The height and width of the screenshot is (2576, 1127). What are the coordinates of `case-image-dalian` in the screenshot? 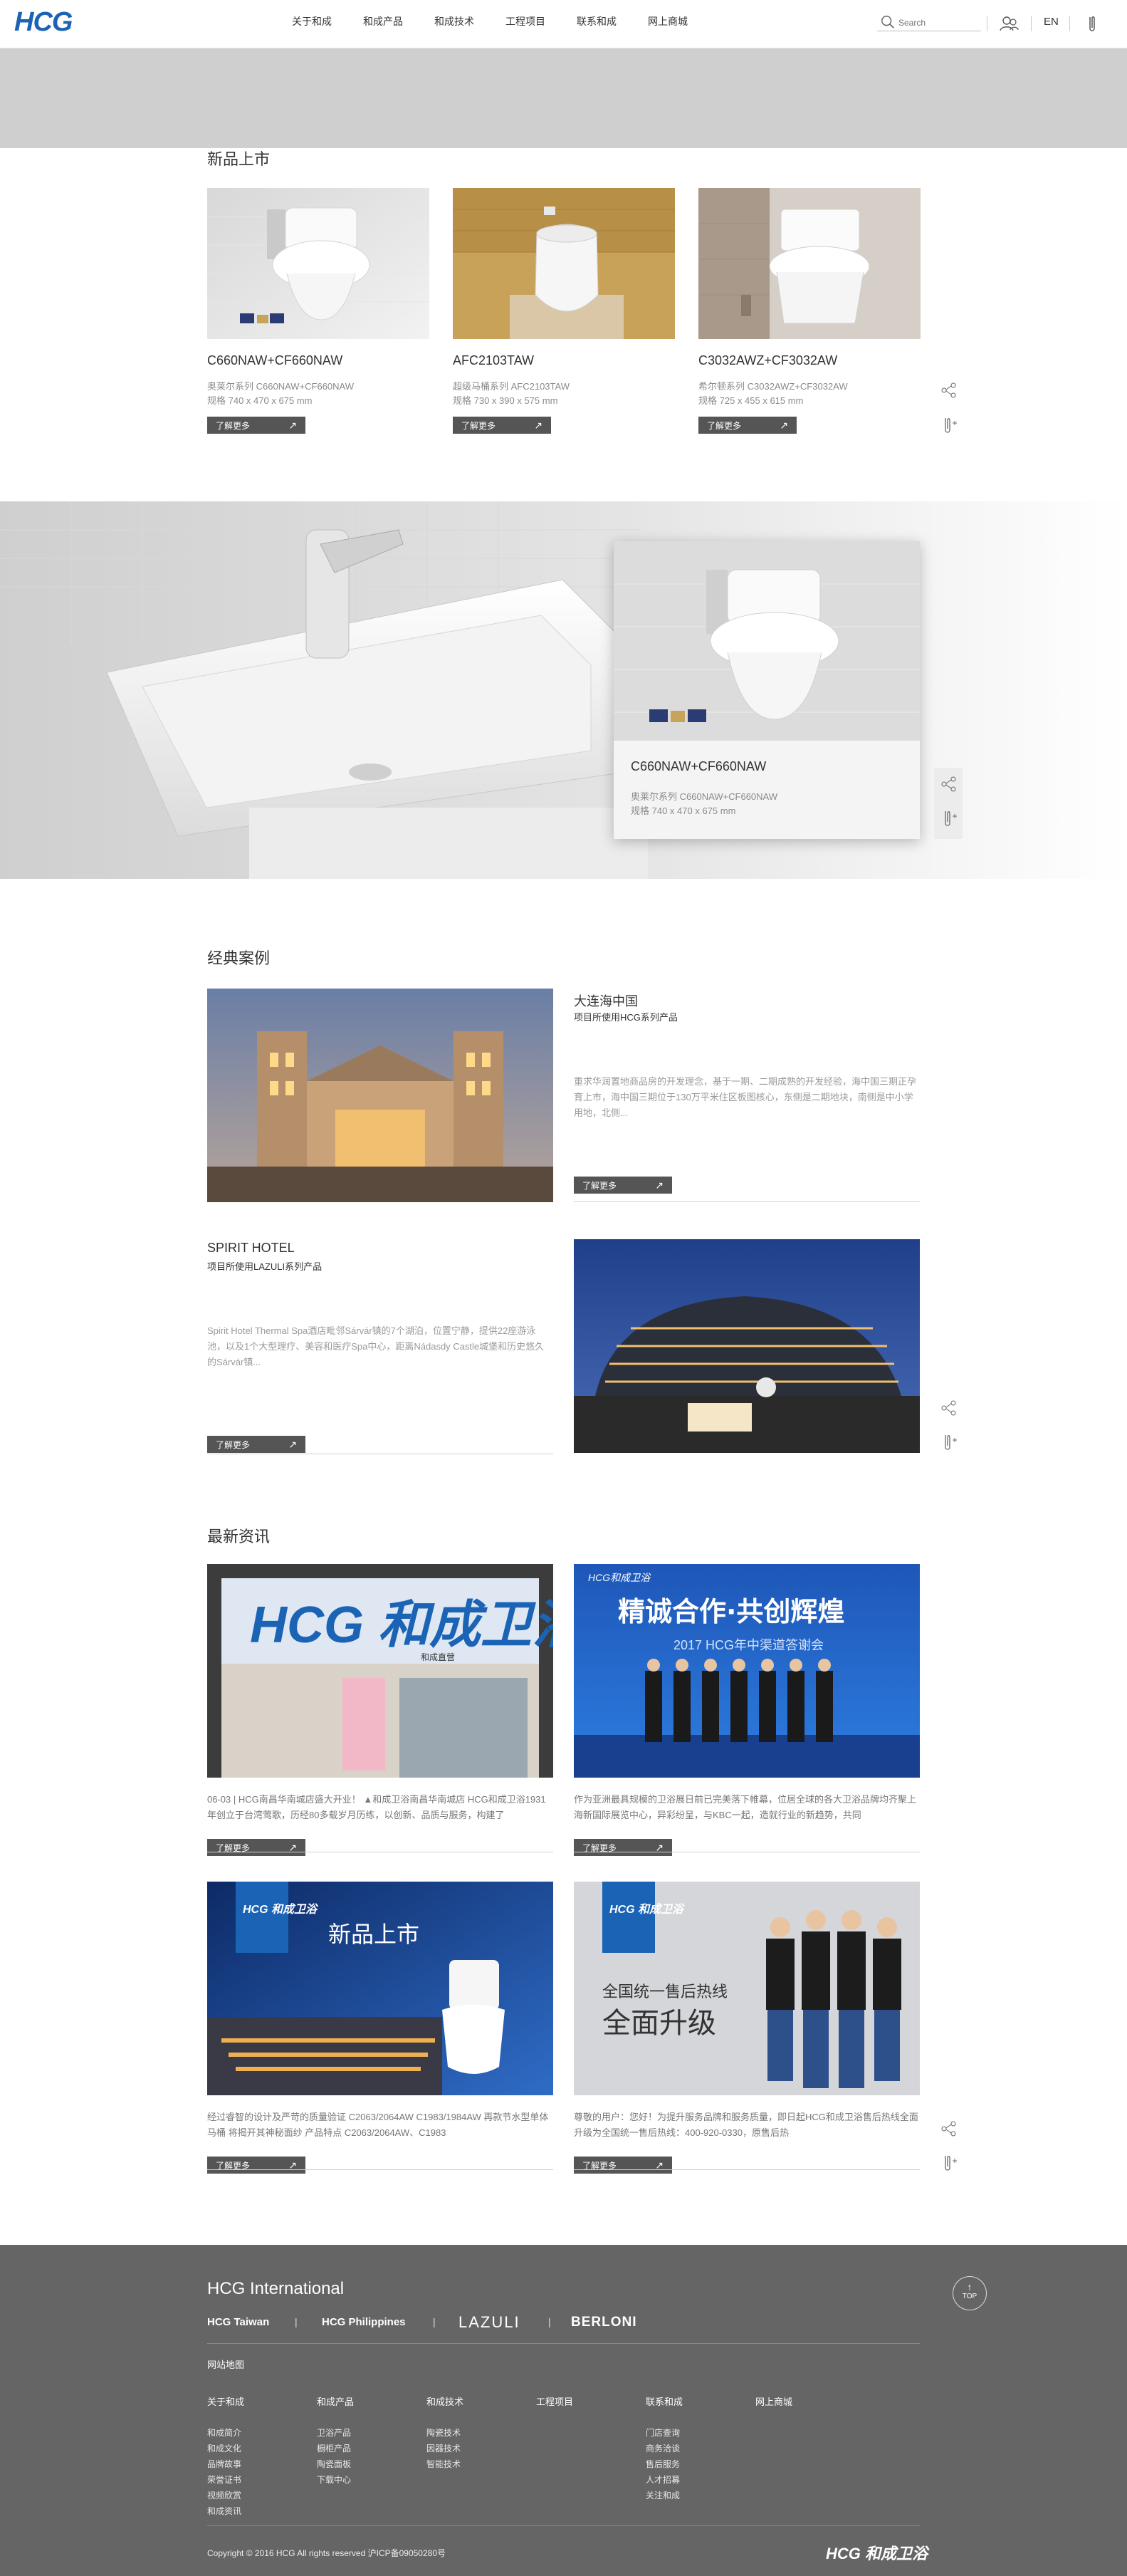 It's located at (380, 1095).